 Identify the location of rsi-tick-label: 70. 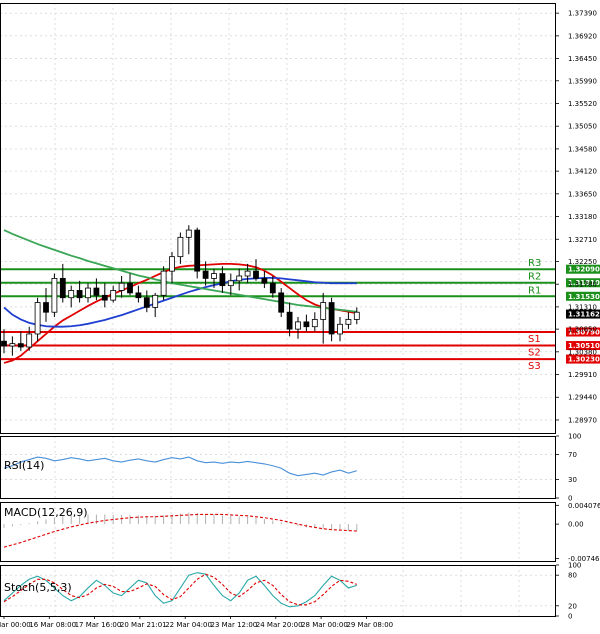
(572, 455).